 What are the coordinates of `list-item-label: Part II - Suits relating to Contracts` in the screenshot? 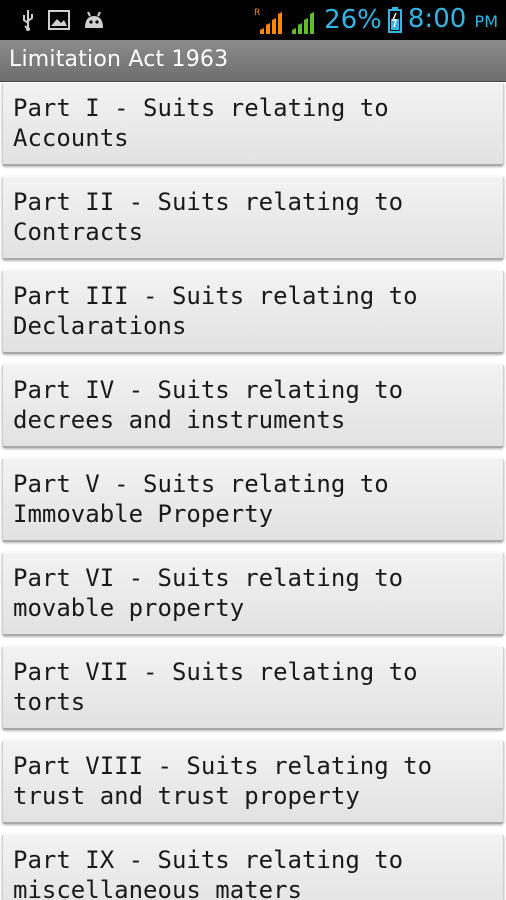 It's located at (208, 217).